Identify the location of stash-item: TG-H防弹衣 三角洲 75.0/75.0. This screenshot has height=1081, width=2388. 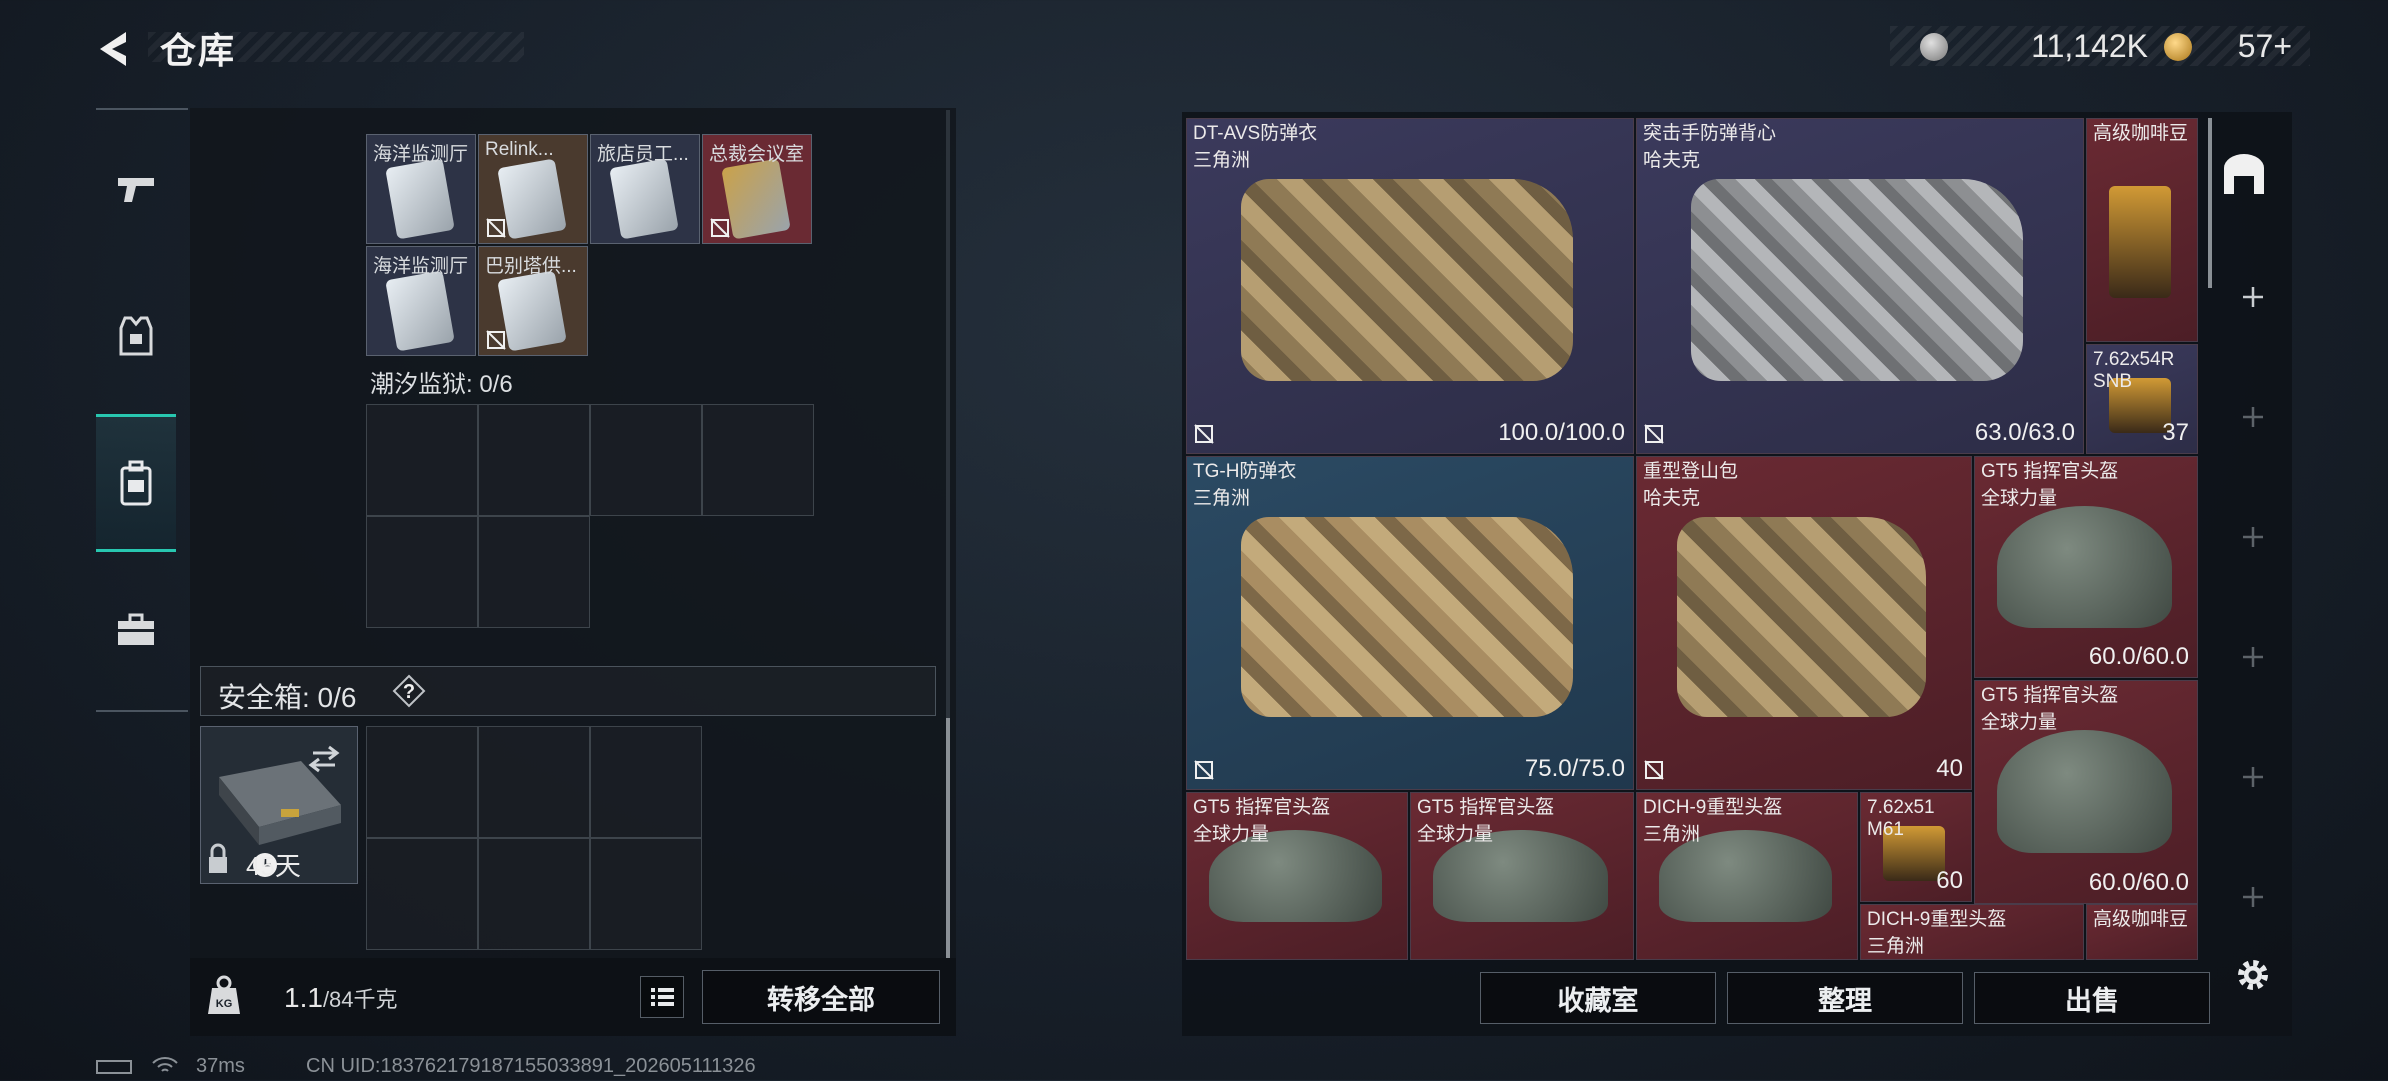
(1410, 623).